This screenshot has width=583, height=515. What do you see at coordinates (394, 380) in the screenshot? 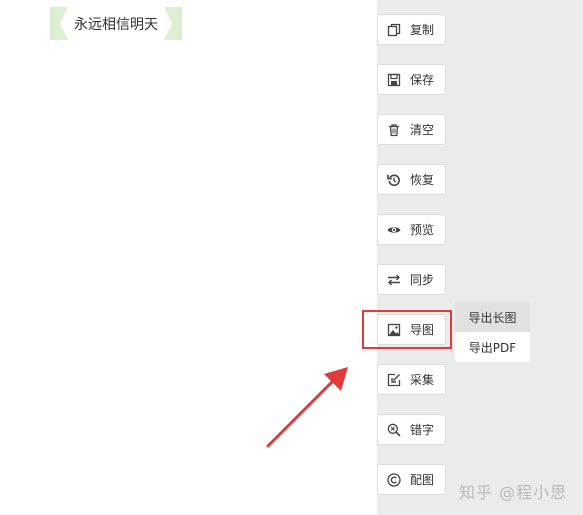
I see `collect-icon` at bounding box center [394, 380].